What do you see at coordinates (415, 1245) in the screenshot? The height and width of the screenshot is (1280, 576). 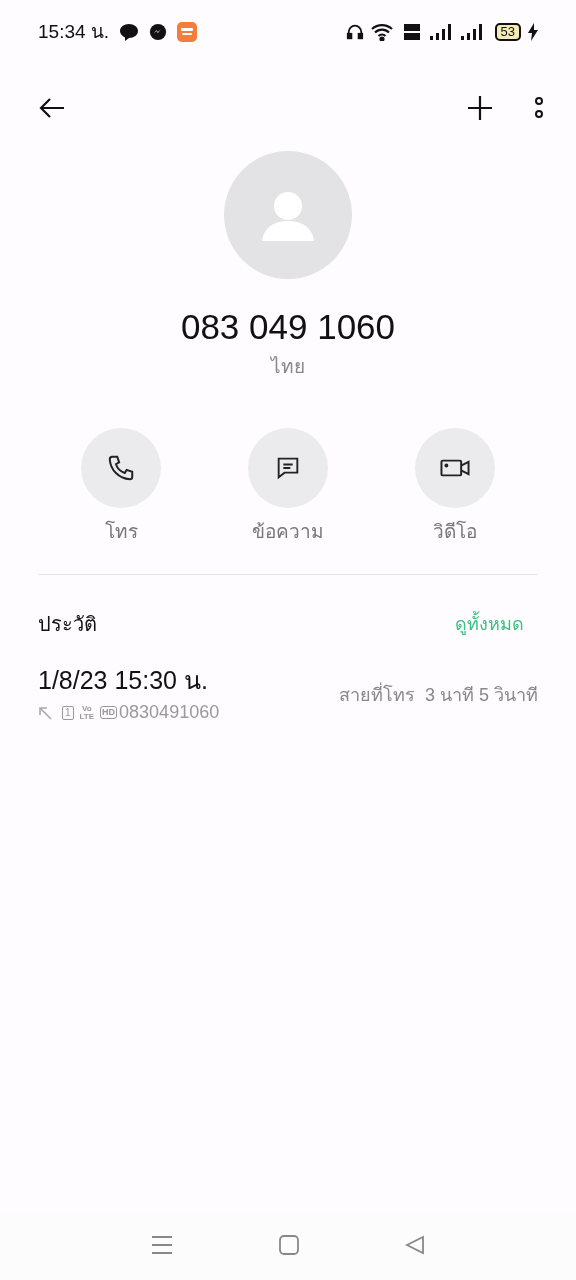 I see `back-nav-button` at bounding box center [415, 1245].